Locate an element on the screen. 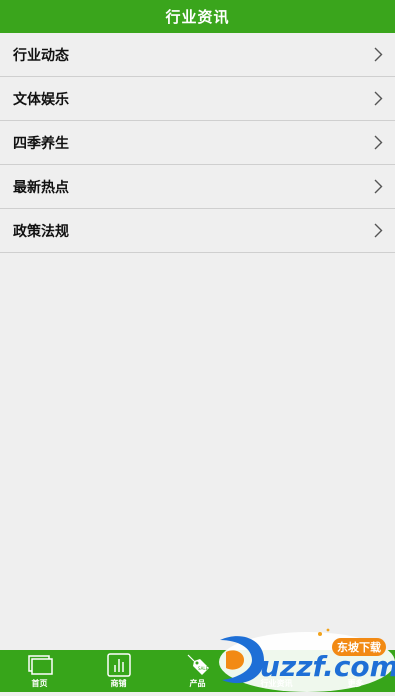  tab-products: SALE 产品 is located at coordinates (197, 671).